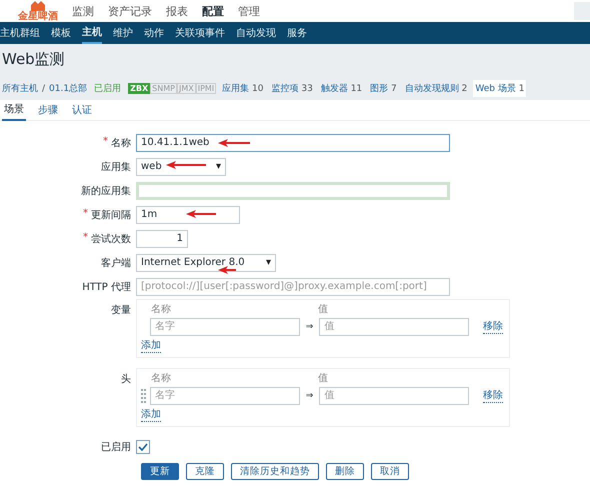 Image resolution: width=590 pixels, height=486 pixels. I want to click on field-label: 更新间隔, so click(111, 215).